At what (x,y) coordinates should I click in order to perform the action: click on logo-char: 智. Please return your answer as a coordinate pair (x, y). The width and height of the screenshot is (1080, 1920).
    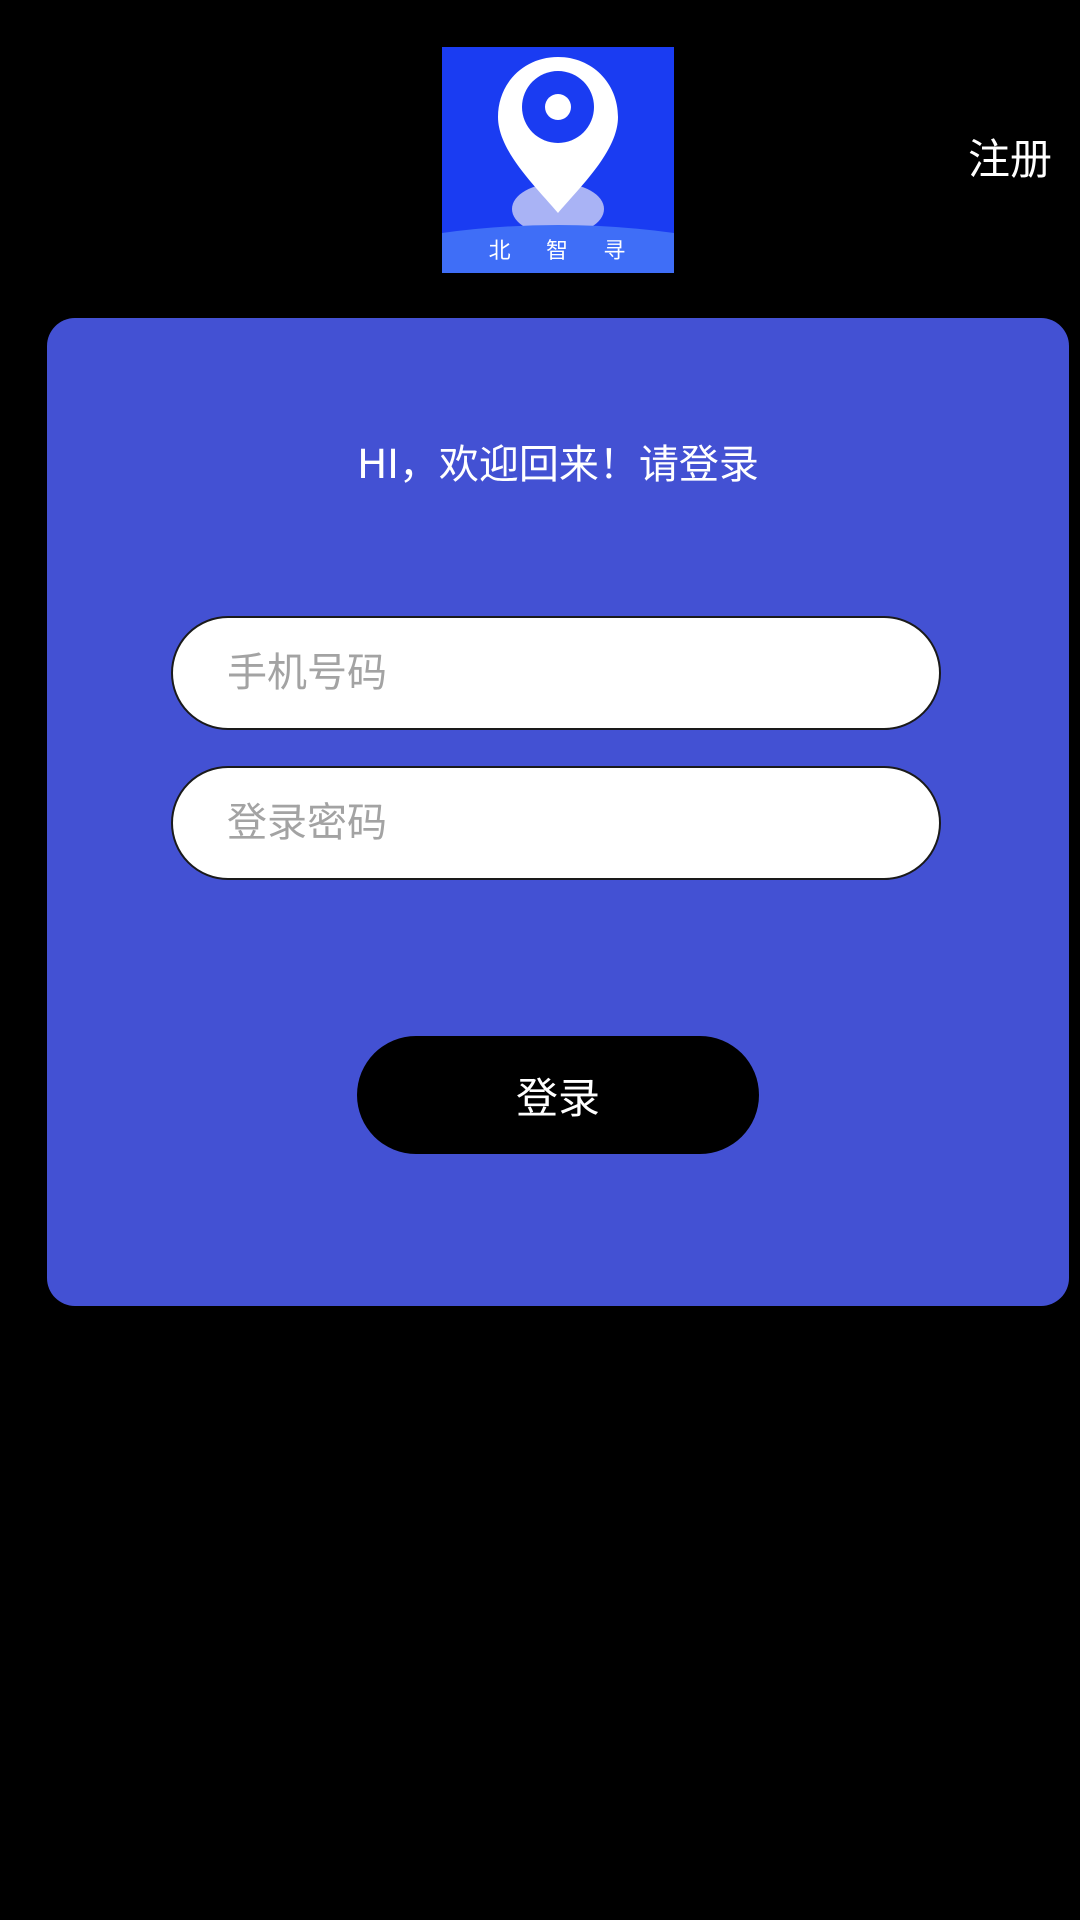
    Looking at the image, I should click on (557, 251).